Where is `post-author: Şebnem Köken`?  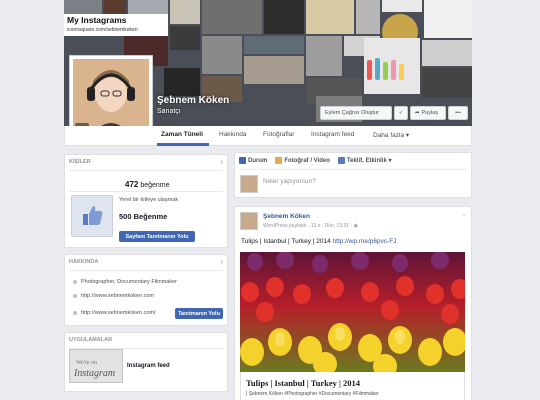 post-author: Şebnem Köken is located at coordinates (286, 216).